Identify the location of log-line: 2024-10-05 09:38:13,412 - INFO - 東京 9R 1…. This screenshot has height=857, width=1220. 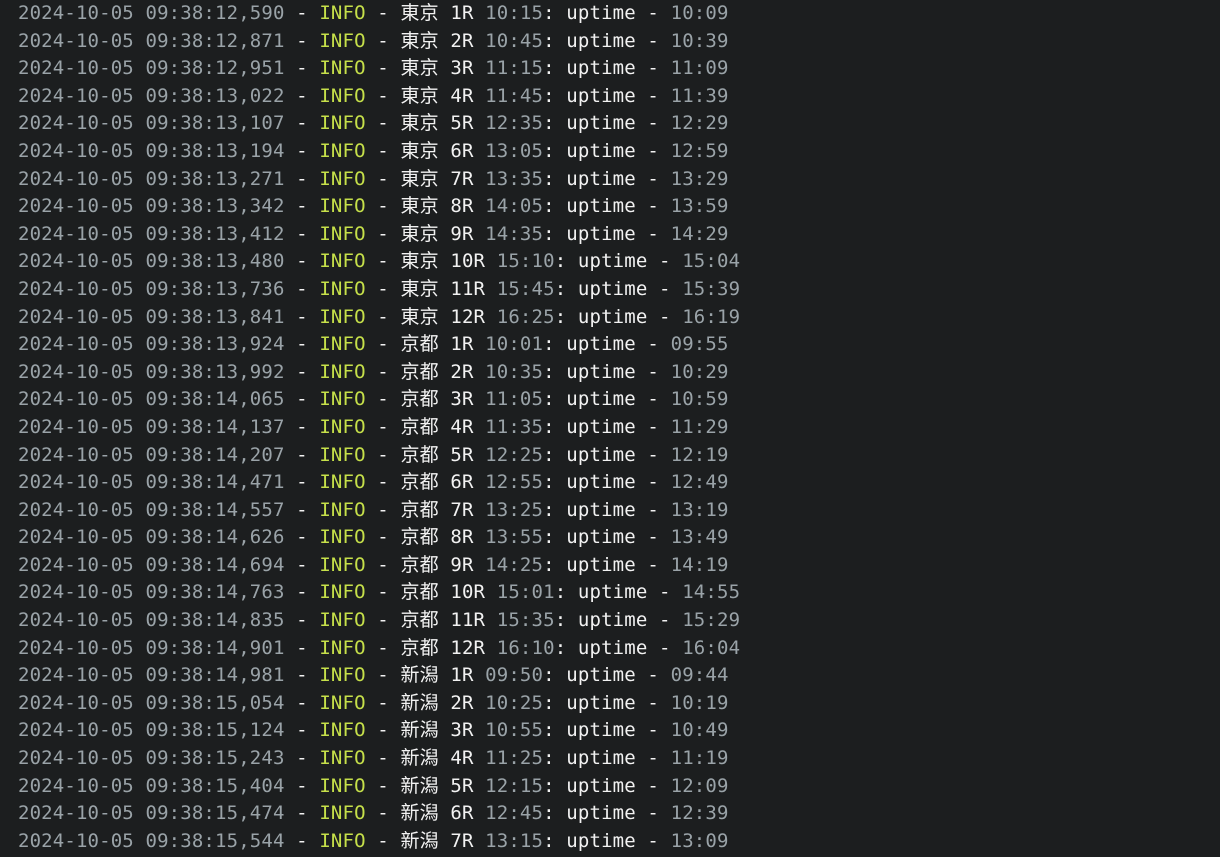
(619, 235).